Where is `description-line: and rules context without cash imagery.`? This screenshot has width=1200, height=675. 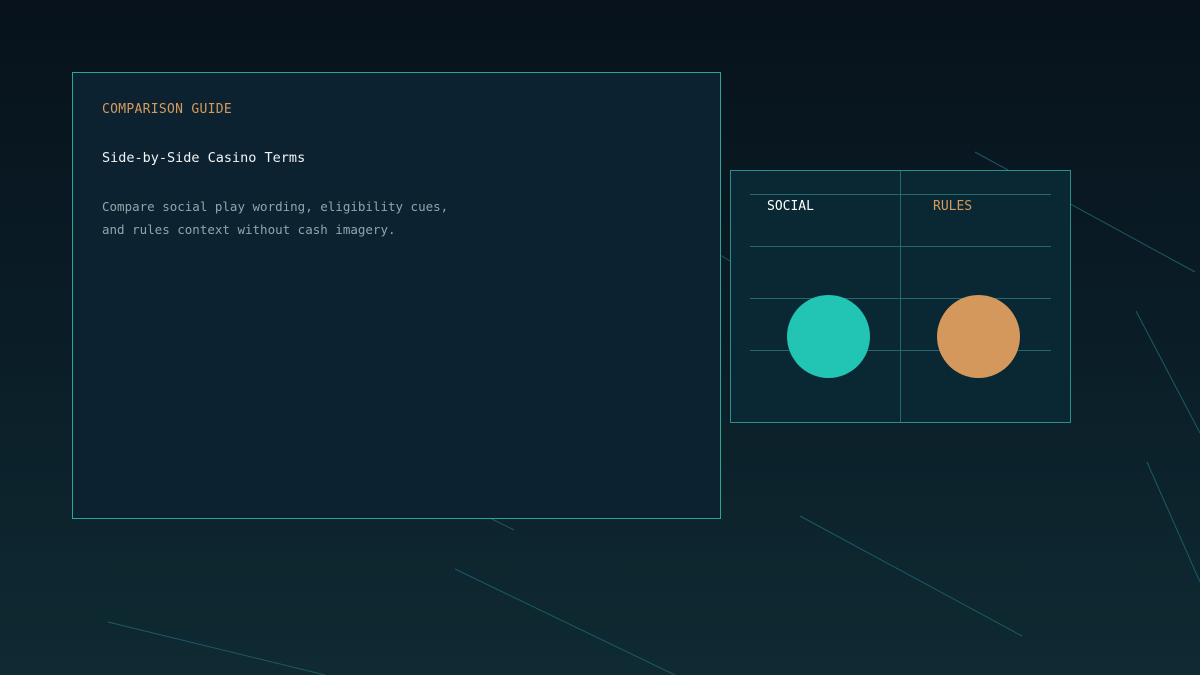 description-line: and rules context without cash imagery. is located at coordinates (249, 229).